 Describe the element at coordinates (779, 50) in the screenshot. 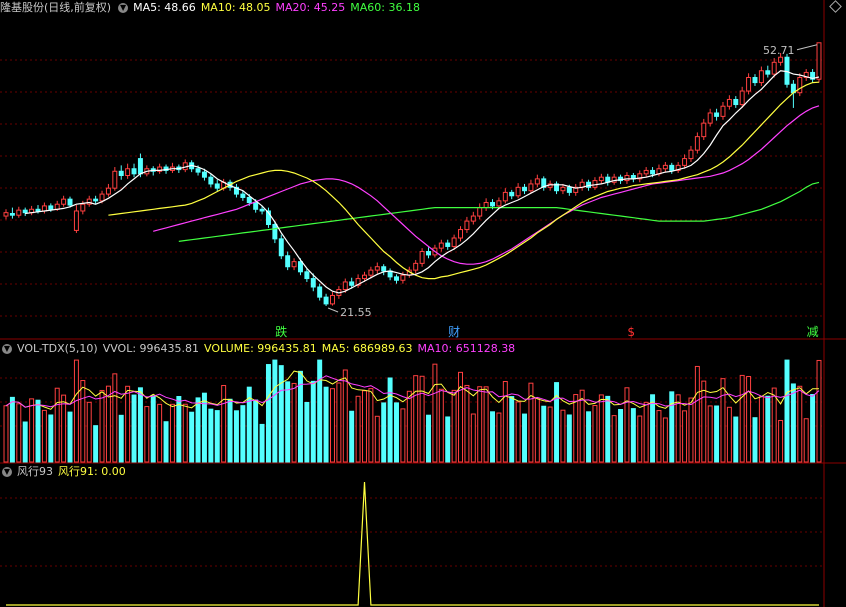

I see `high-price-label: 52.71` at that location.